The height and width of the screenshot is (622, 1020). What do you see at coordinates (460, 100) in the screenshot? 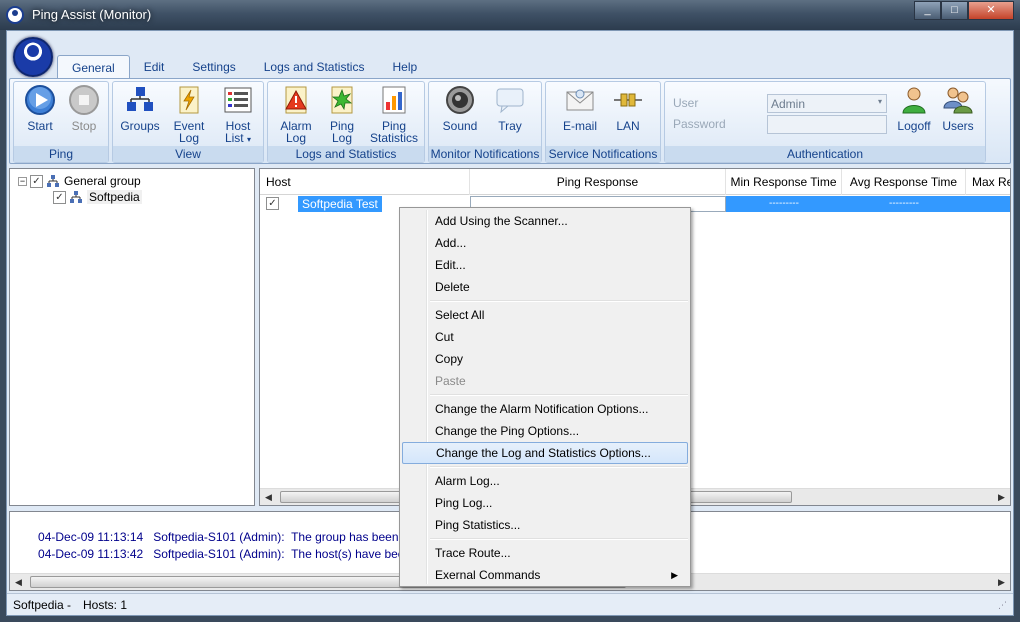
I see `speaker-icon` at bounding box center [460, 100].